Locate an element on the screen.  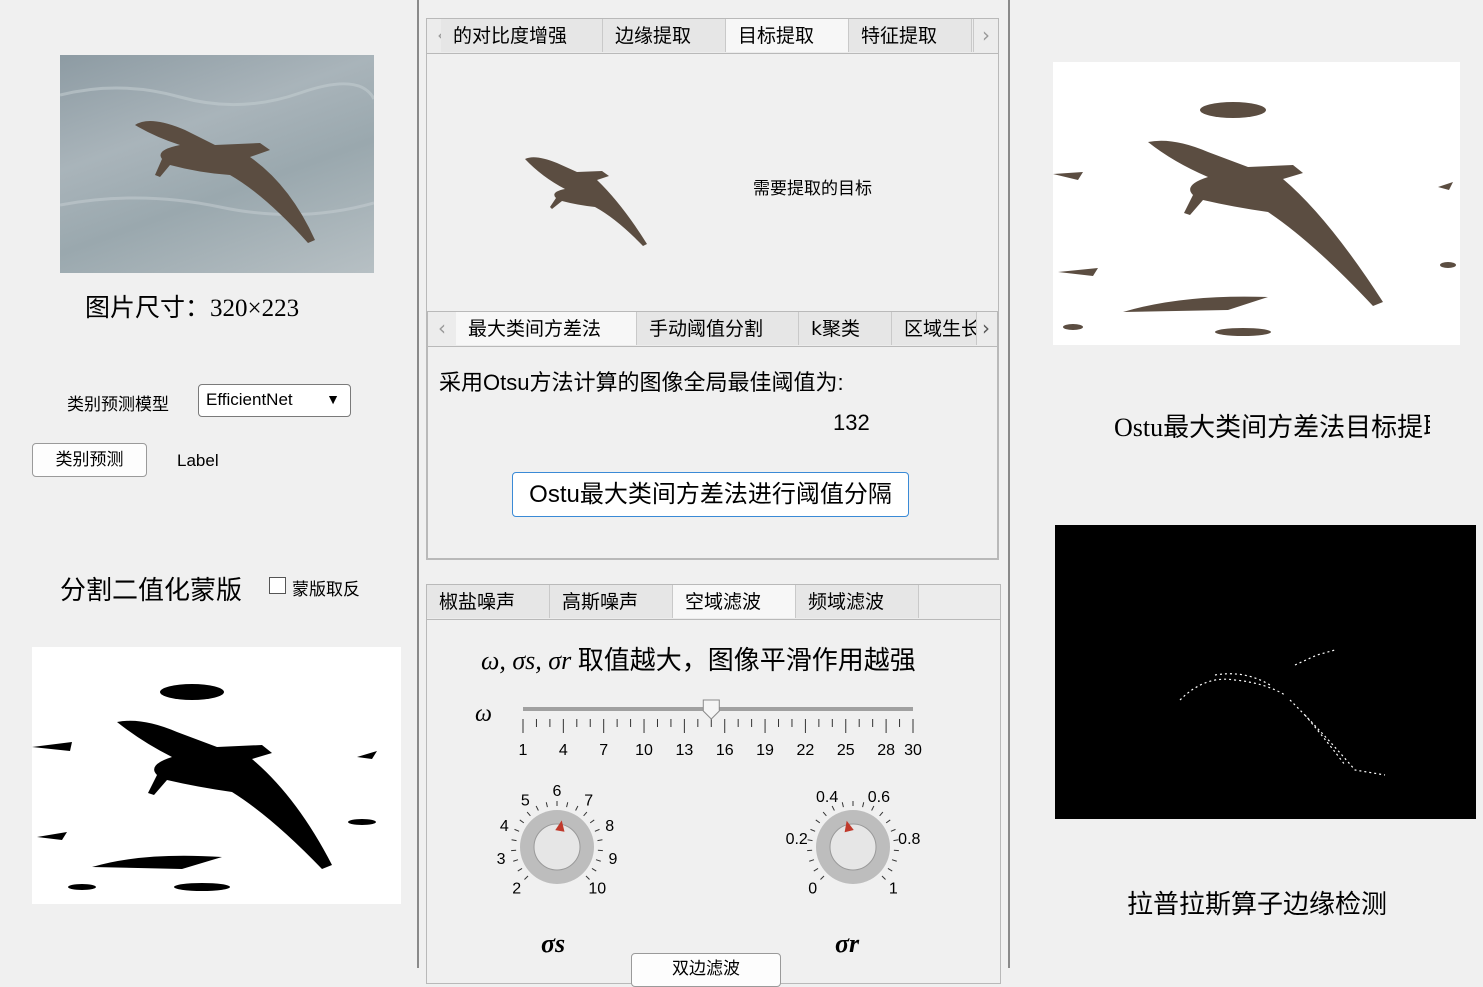
sigma-r-label: σr is located at coordinates (847, 944).